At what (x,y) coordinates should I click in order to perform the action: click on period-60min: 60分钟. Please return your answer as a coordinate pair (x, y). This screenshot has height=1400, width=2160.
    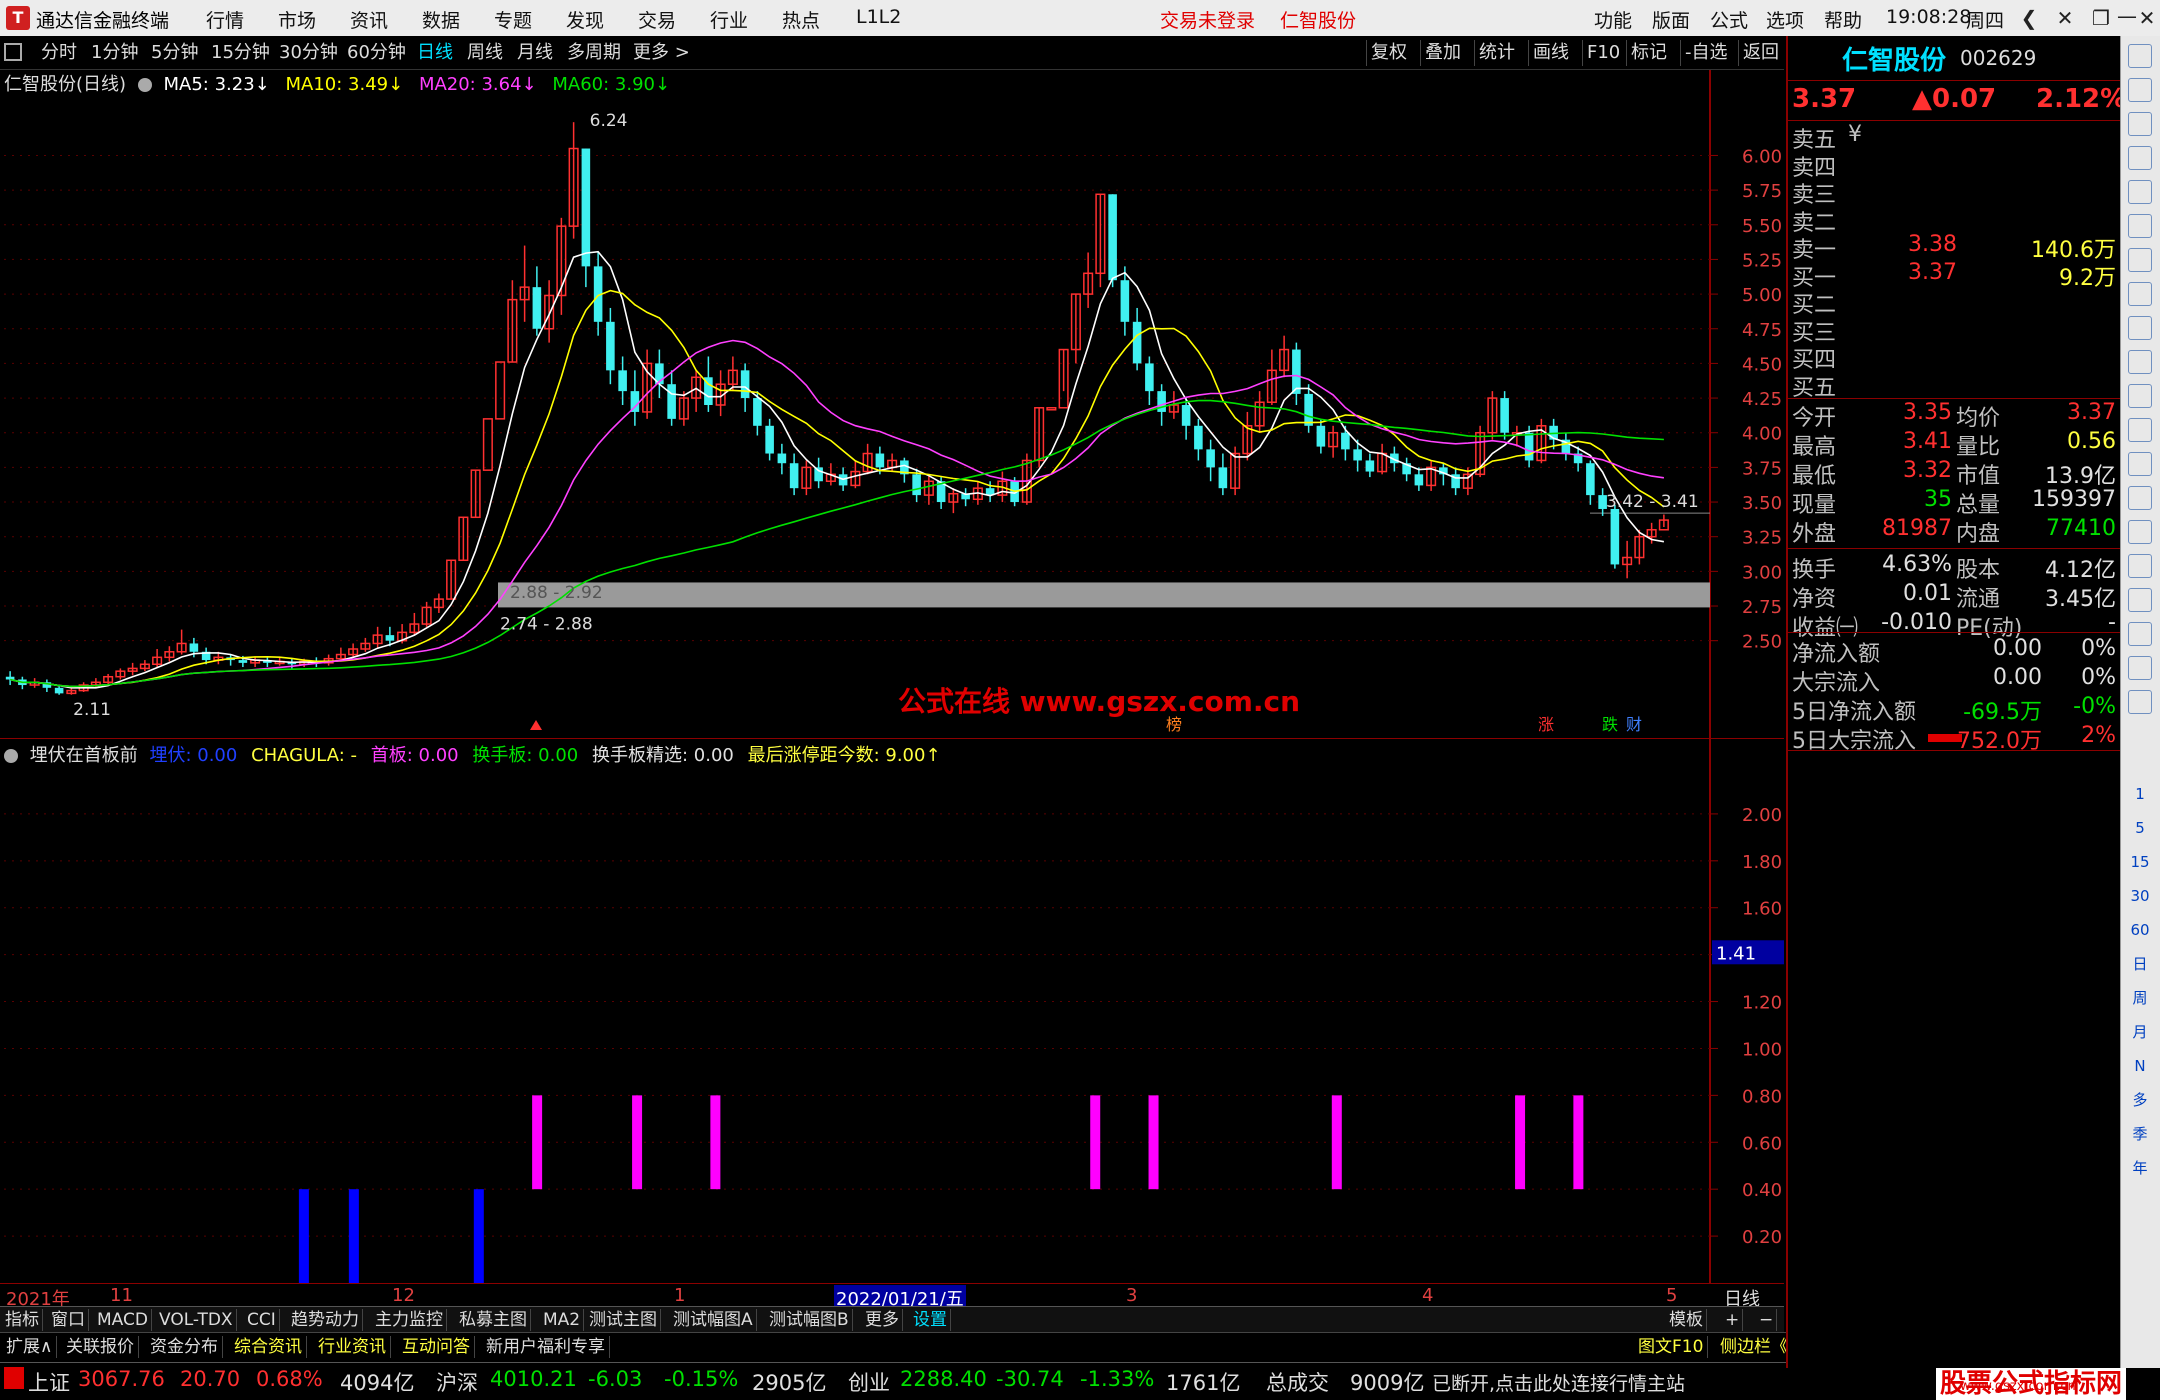
    Looking at the image, I should click on (376, 53).